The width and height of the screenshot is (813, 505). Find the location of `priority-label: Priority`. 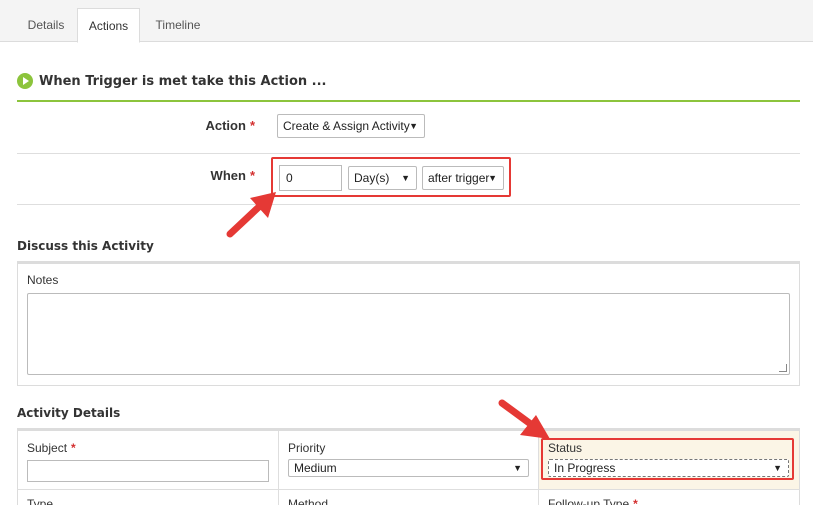

priority-label: Priority is located at coordinates (307, 448).